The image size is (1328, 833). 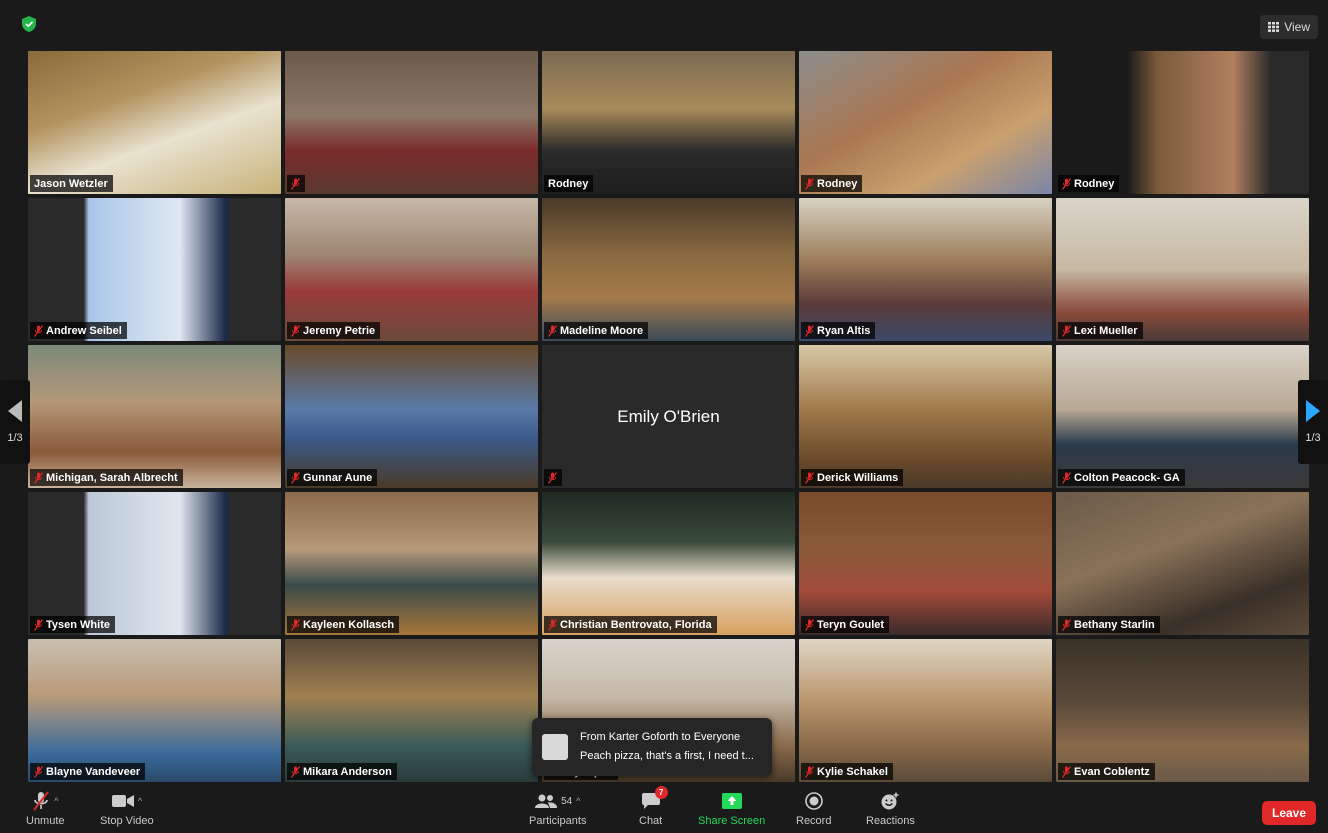 What do you see at coordinates (1289, 813) in the screenshot?
I see `leave-button: Leave` at bounding box center [1289, 813].